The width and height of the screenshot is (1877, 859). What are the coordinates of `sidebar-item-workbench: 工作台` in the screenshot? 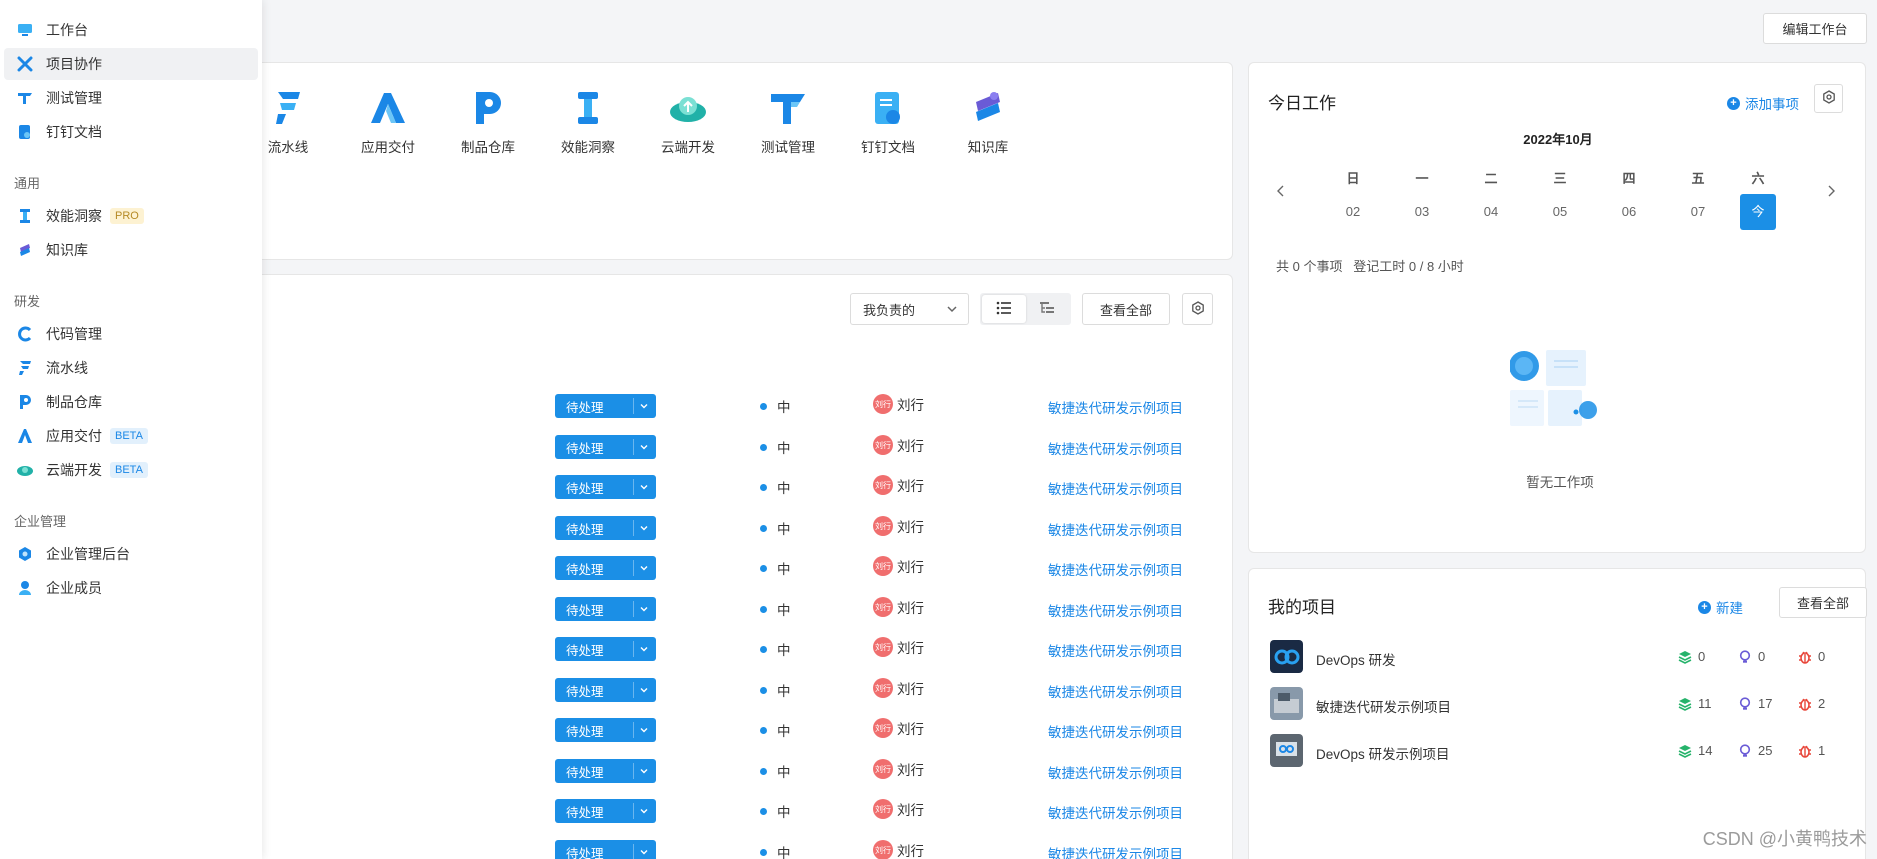 It's located at (131, 30).